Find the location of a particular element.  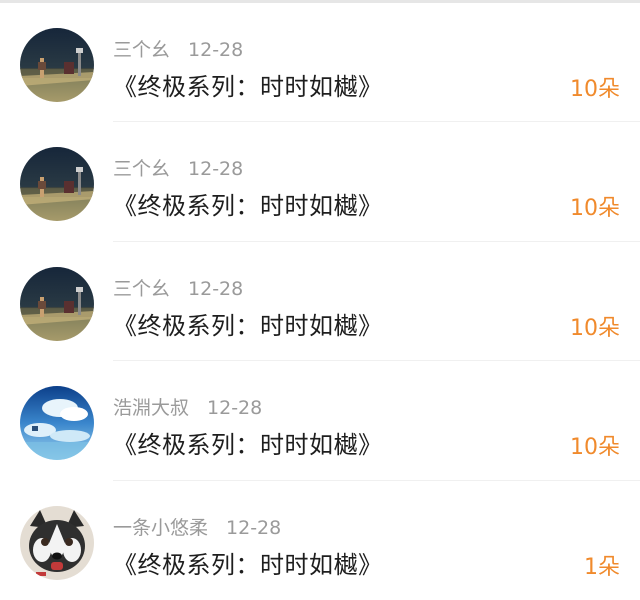

gift-meta: 一条小悠柔 12-28 is located at coordinates (197, 526).